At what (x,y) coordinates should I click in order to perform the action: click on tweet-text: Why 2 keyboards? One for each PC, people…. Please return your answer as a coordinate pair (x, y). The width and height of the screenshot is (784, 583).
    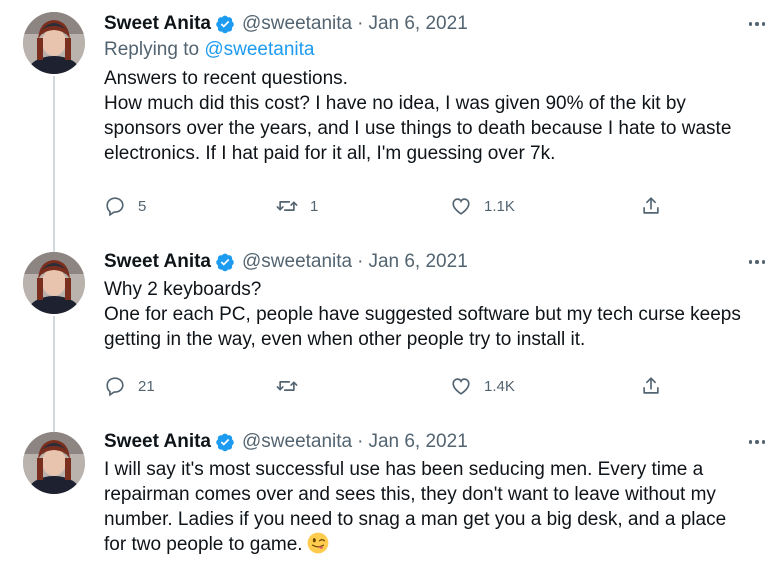
    Looking at the image, I should click on (437, 314).